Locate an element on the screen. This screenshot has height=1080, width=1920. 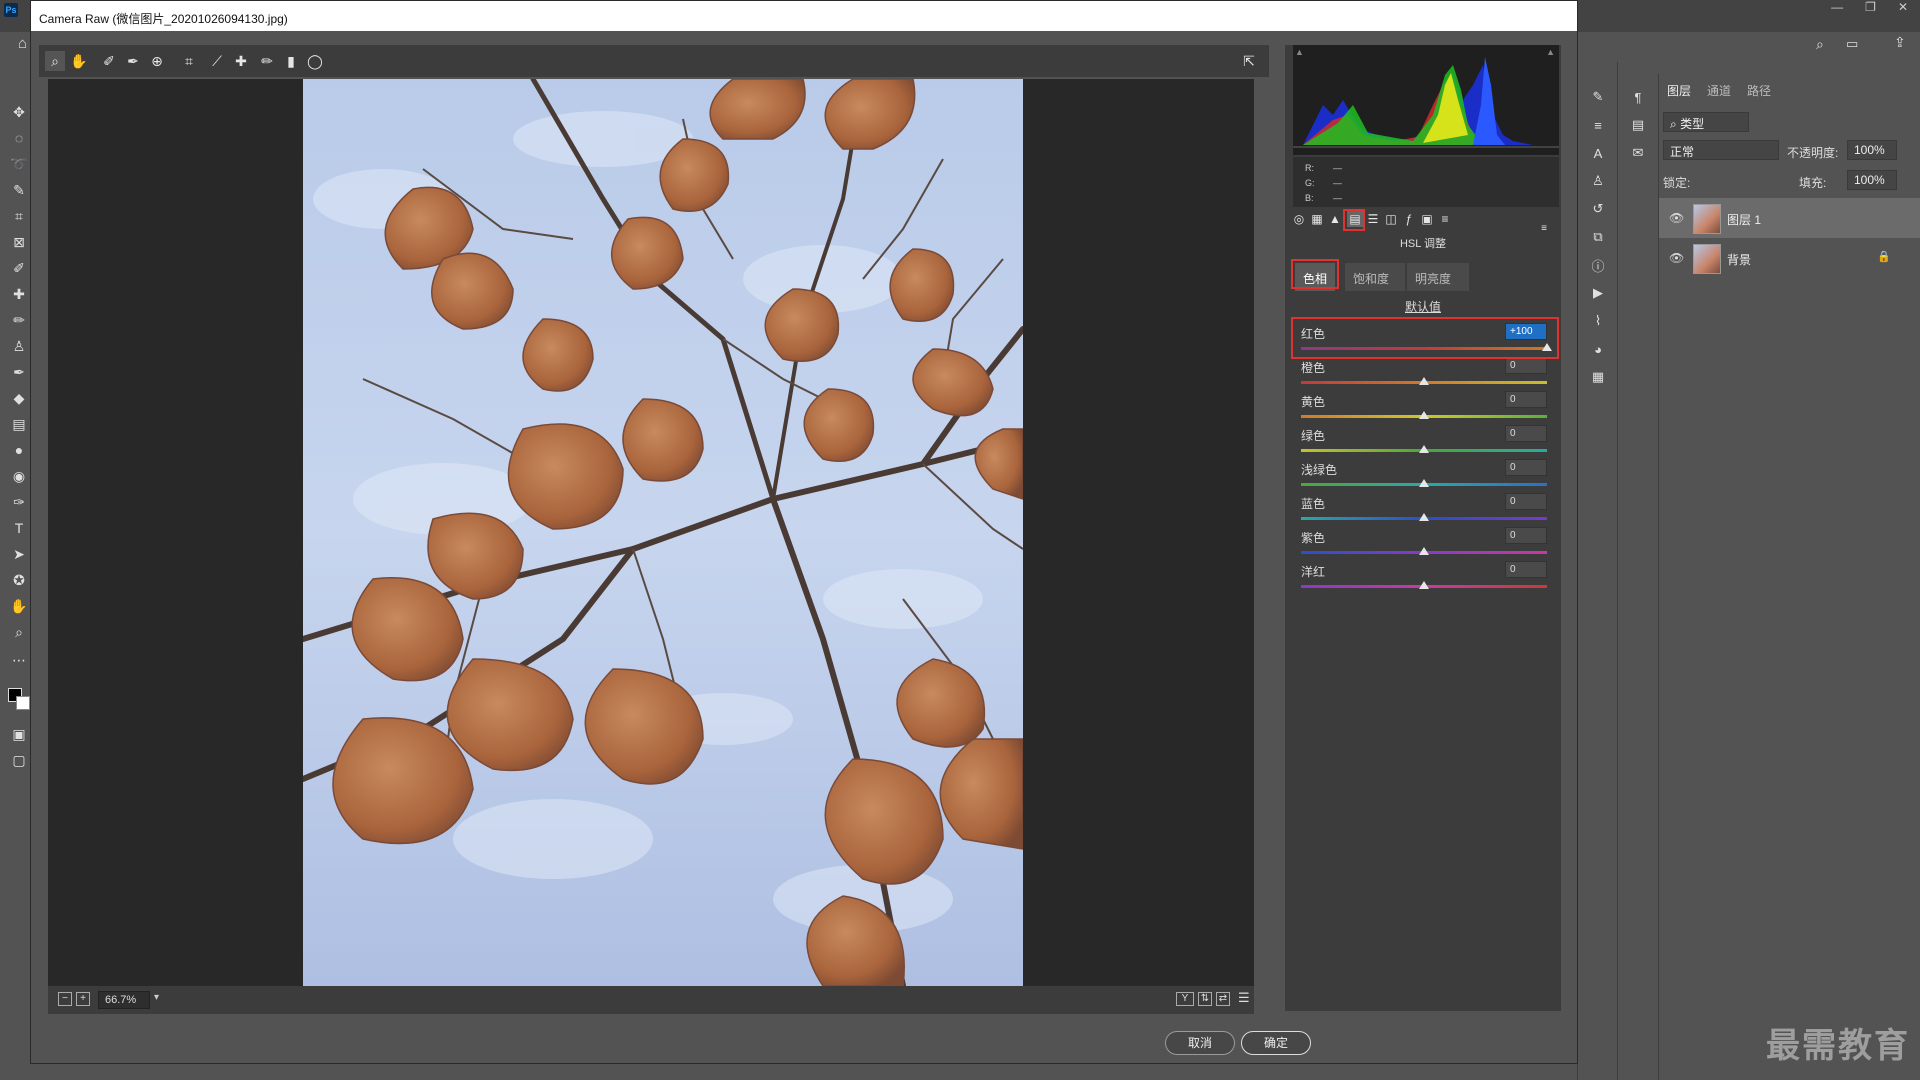
ok-button: 确定 is located at coordinates (1276, 1043).